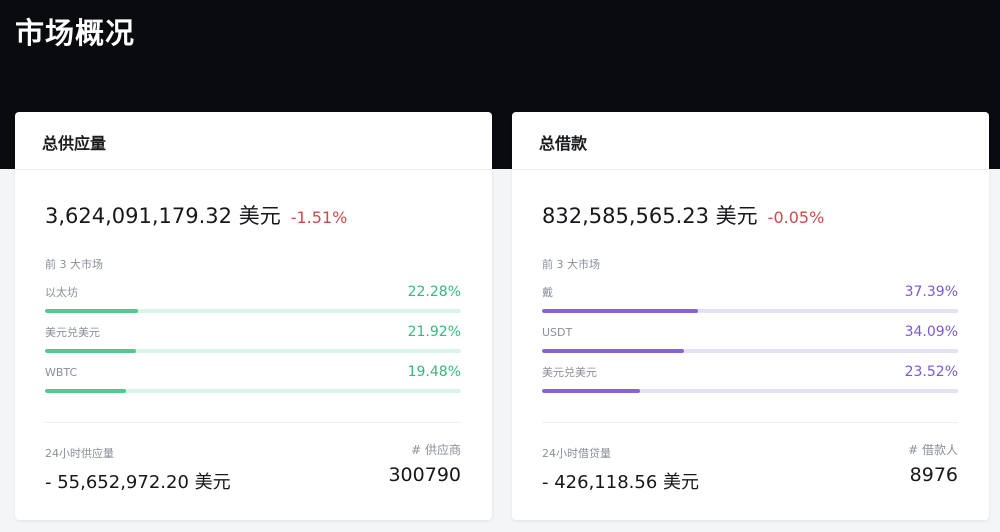  Describe the element at coordinates (424, 475) in the screenshot. I see `suppliers-count-value: 300790` at that location.